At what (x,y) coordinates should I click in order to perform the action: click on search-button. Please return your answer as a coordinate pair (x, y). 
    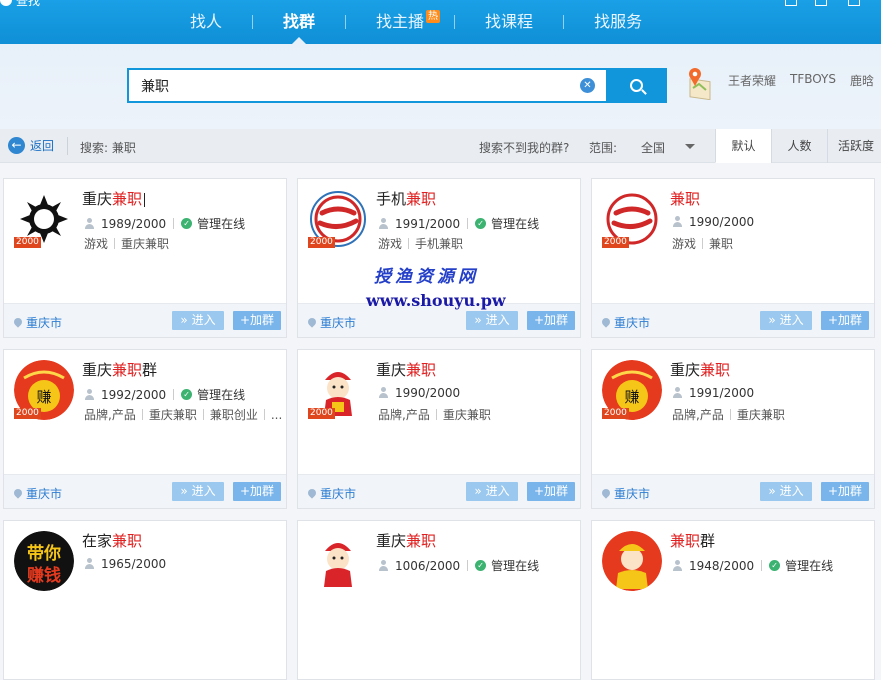
    Looking at the image, I should click on (636, 85).